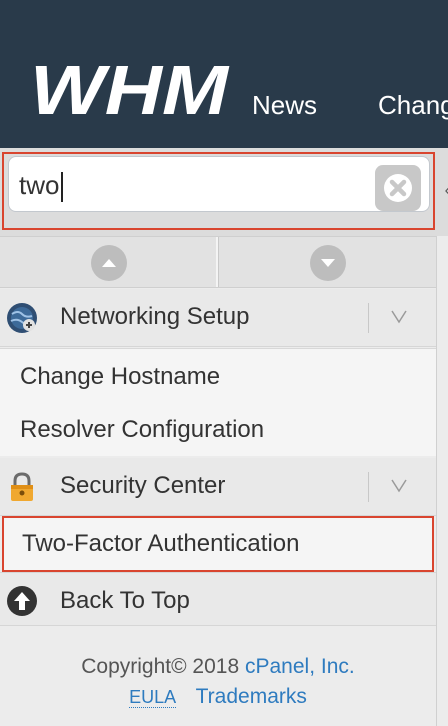 The height and width of the screenshot is (726, 448). What do you see at coordinates (22, 601) in the screenshot?
I see `arrow-up-circle-icon` at bounding box center [22, 601].